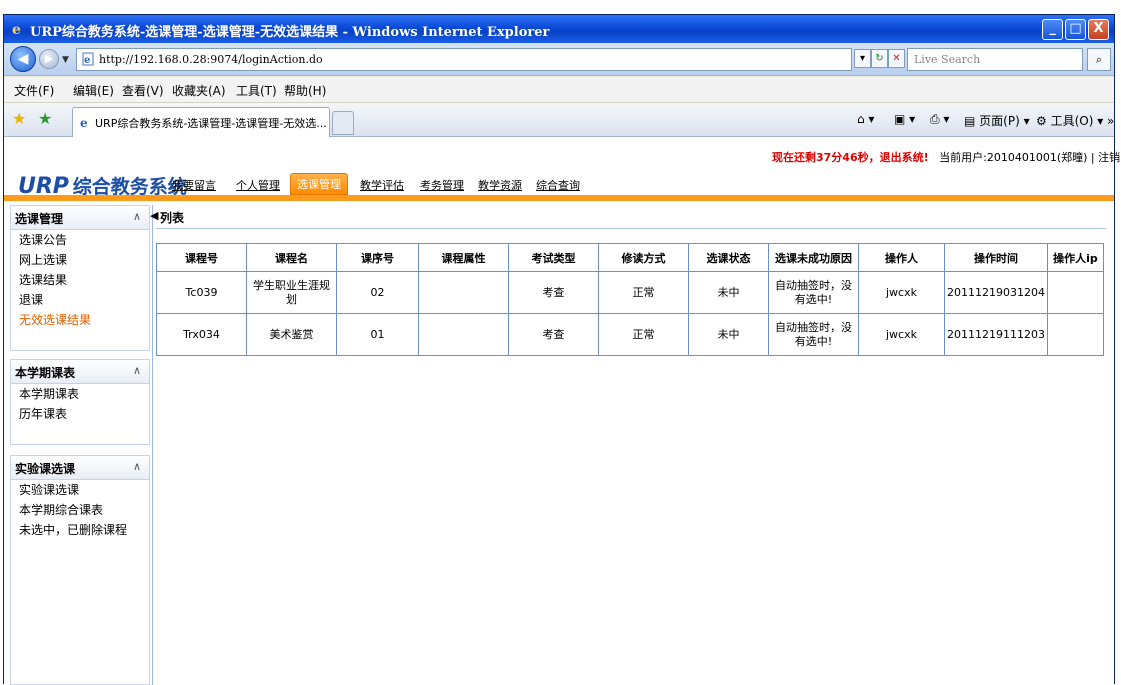  I want to click on page-menu: ▤ 页面(P) ▾, so click(997, 120).